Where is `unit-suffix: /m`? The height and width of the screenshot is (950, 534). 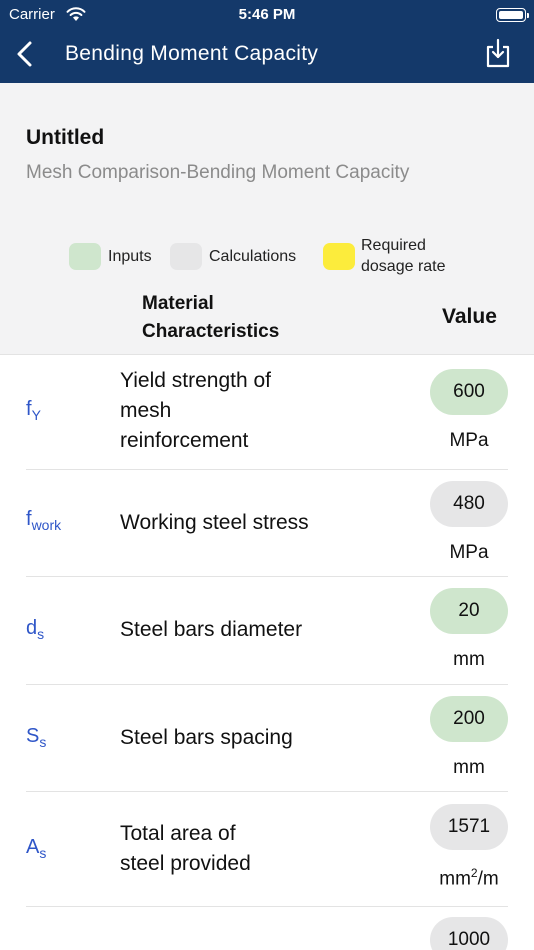
unit-suffix: /m is located at coordinates (488, 879).